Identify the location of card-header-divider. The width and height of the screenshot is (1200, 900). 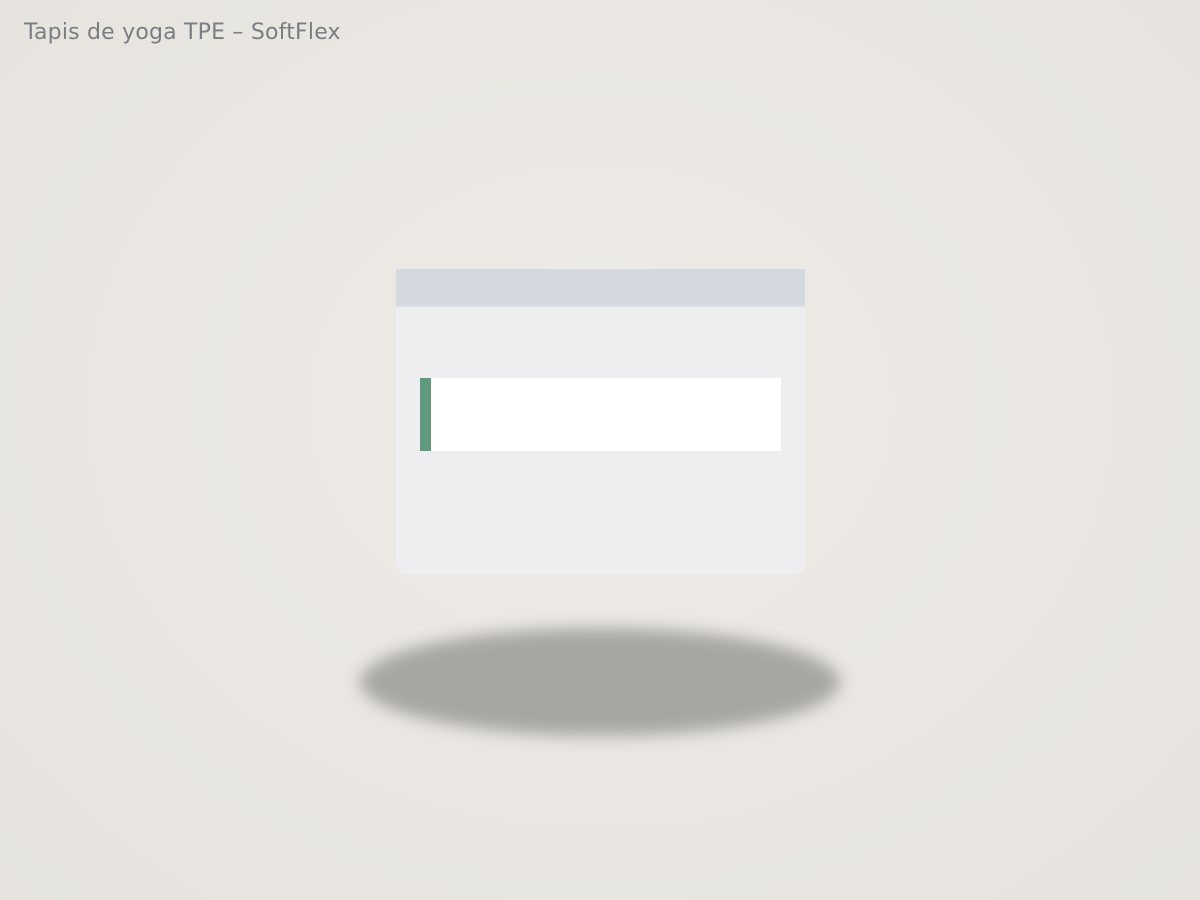
(600, 306).